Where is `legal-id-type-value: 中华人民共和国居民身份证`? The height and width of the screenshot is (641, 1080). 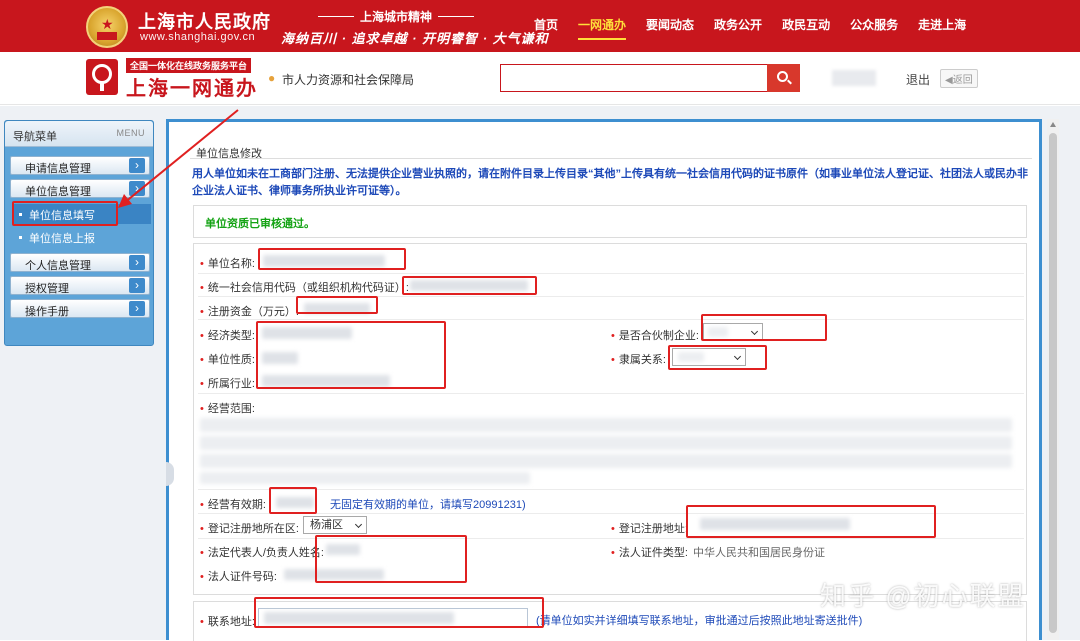 legal-id-type-value: 中华人民共和国居民身份证 is located at coordinates (759, 553).